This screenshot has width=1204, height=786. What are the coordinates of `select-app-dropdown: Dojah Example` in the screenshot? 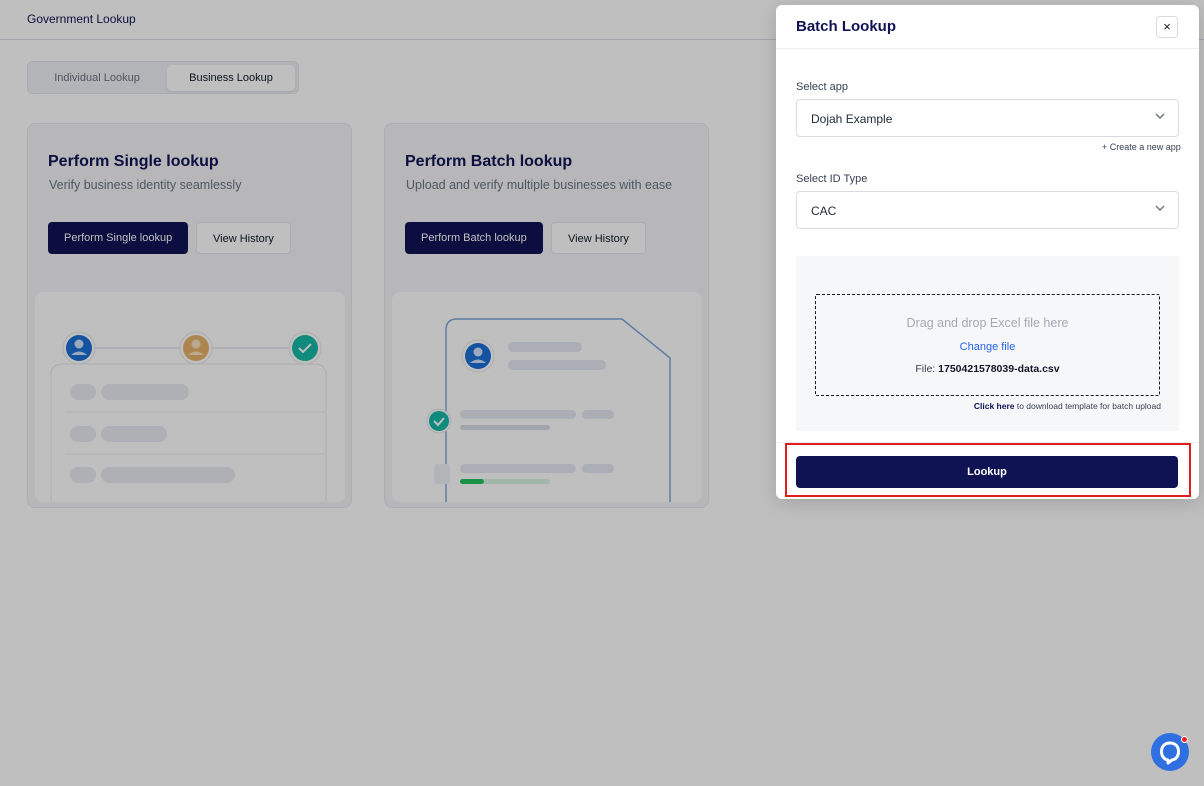 It's located at (987, 118).